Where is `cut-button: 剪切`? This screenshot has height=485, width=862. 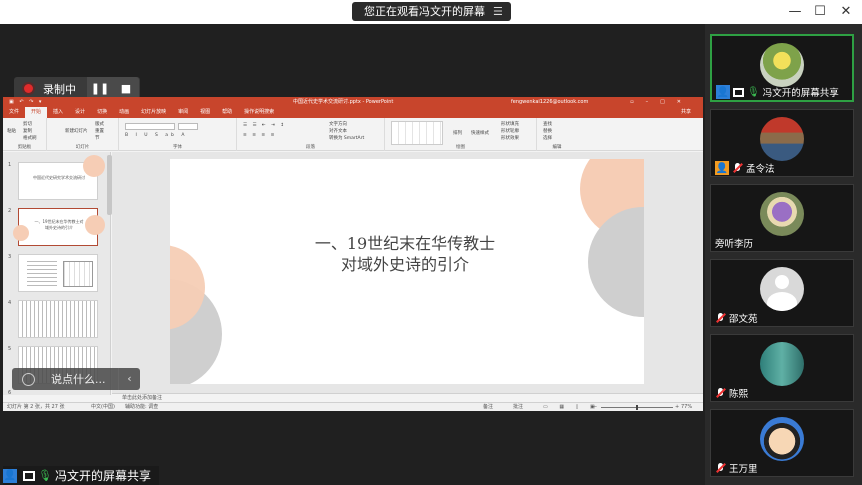
cut-button: 剪切 is located at coordinates (27, 124).